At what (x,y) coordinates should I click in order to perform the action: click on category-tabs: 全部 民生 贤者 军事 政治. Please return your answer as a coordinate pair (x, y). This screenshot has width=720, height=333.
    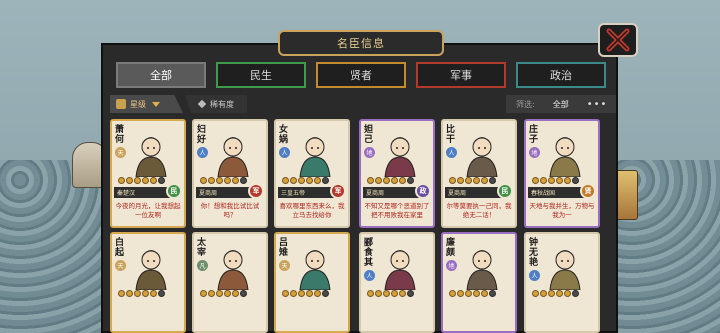
    Looking at the image, I should click on (361, 75).